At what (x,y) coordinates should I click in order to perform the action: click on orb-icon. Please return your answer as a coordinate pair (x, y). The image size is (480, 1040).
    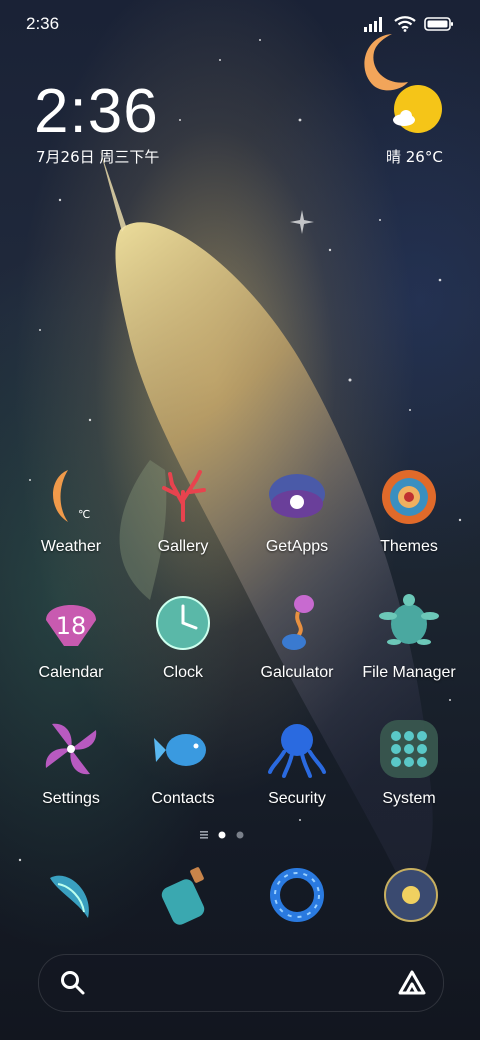
    Looking at the image, I should click on (411, 895).